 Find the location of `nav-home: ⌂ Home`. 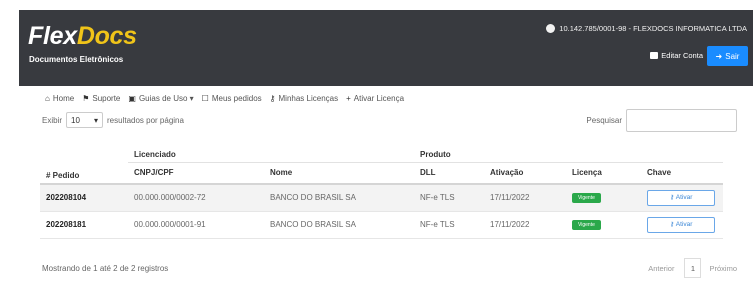

nav-home: ⌂ Home is located at coordinates (59, 98).